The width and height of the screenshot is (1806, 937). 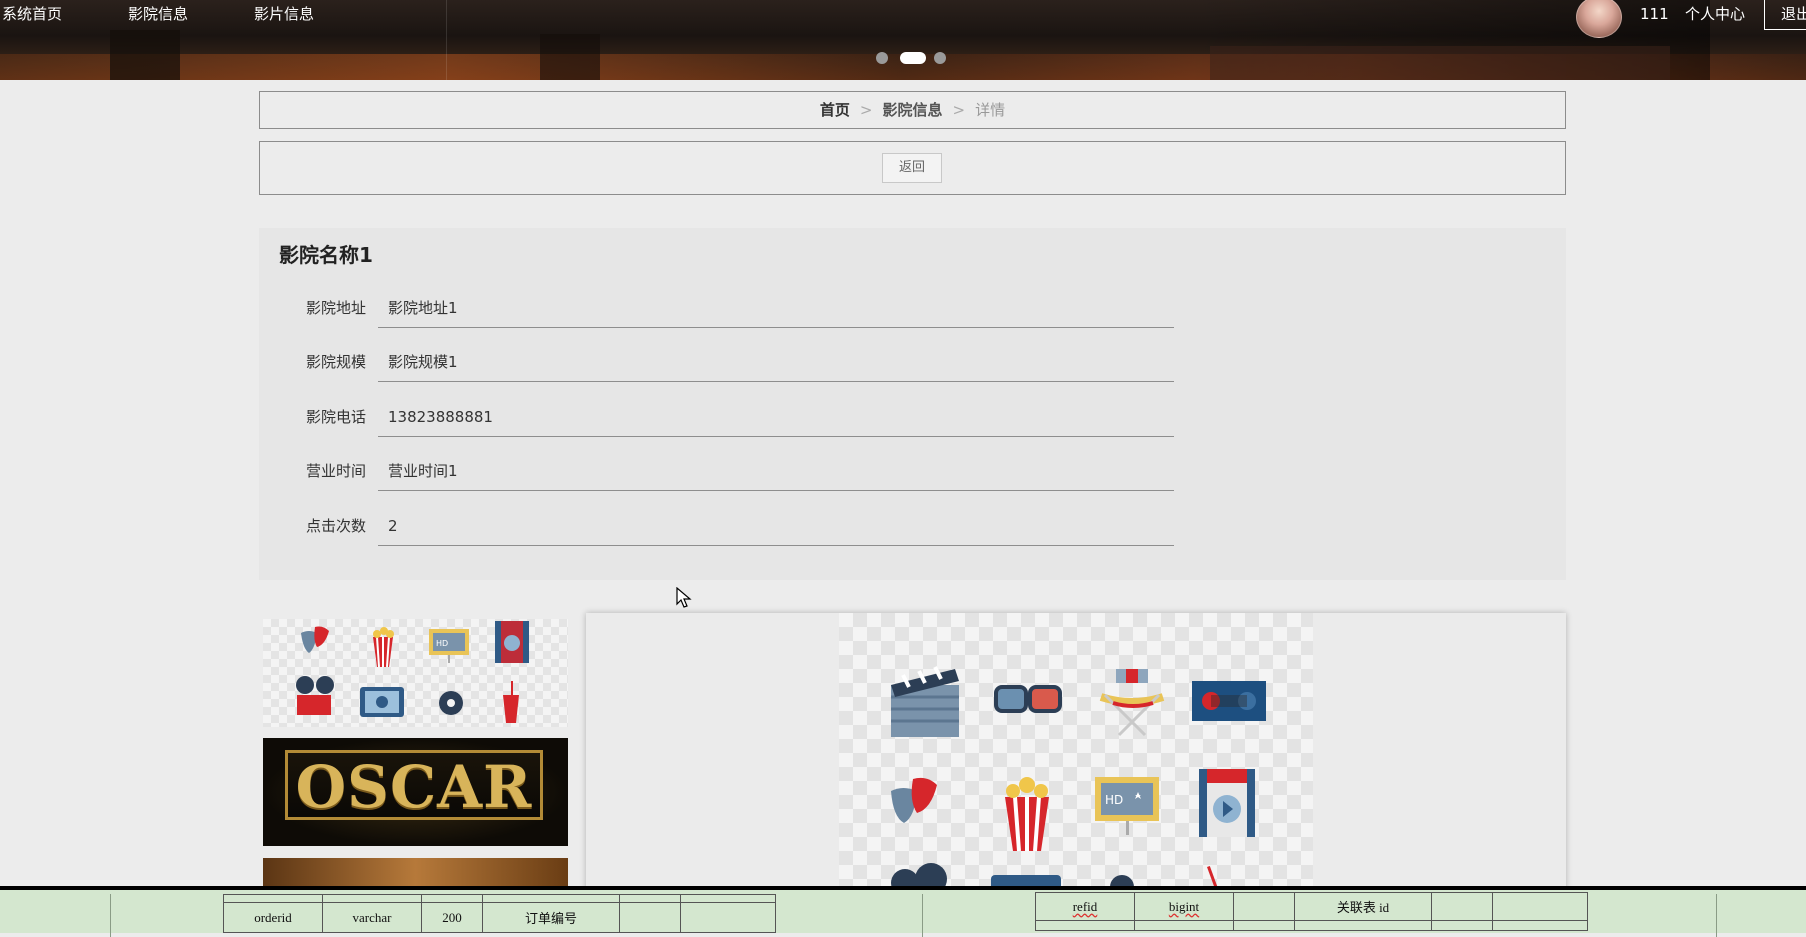 I want to click on schema-table-left: orderid varchar 200 订单编号, so click(x=499, y=913).